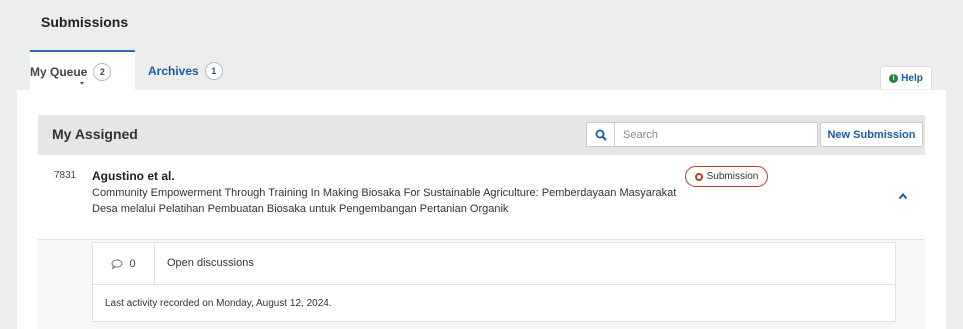  I want to click on stage-badge: Submission, so click(726, 176).